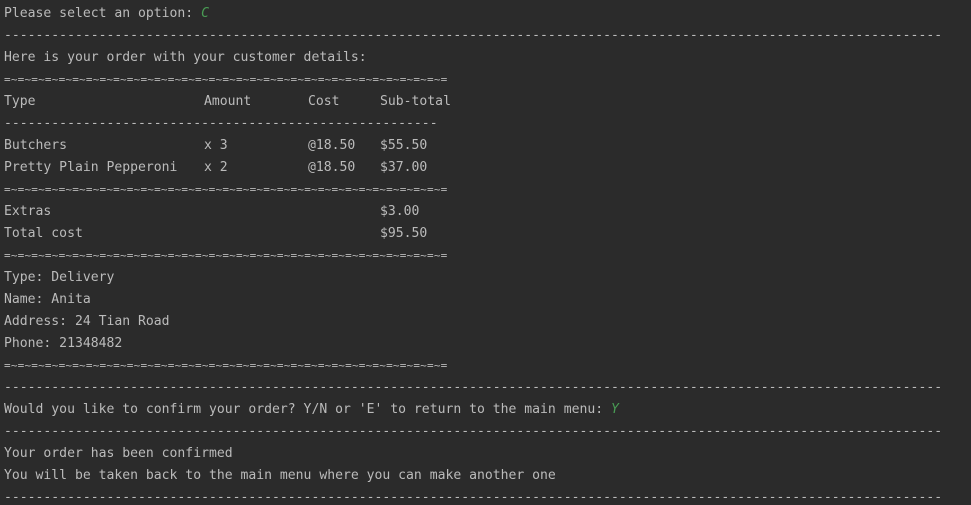  What do you see at coordinates (36, 145) in the screenshot?
I see `row-type: Butchers` at bounding box center [36, 145].